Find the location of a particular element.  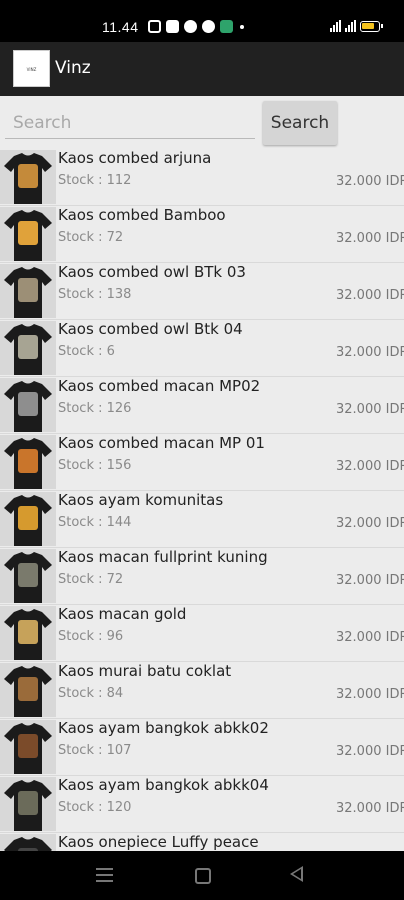

app-logo: VINZ is located at coordinates (31, 68).